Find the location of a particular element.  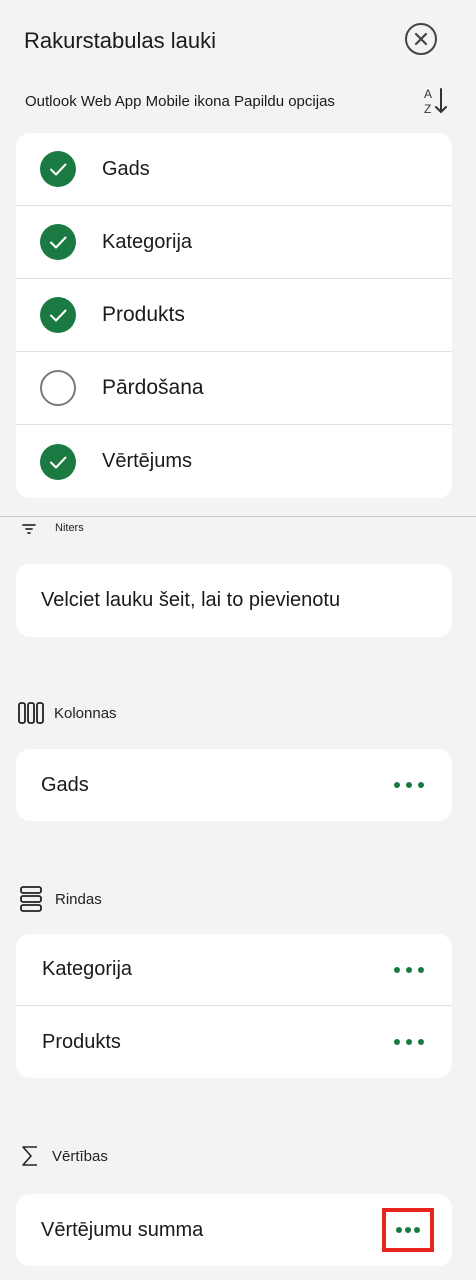

svg-text: Z is located at coordinates (427, 109).